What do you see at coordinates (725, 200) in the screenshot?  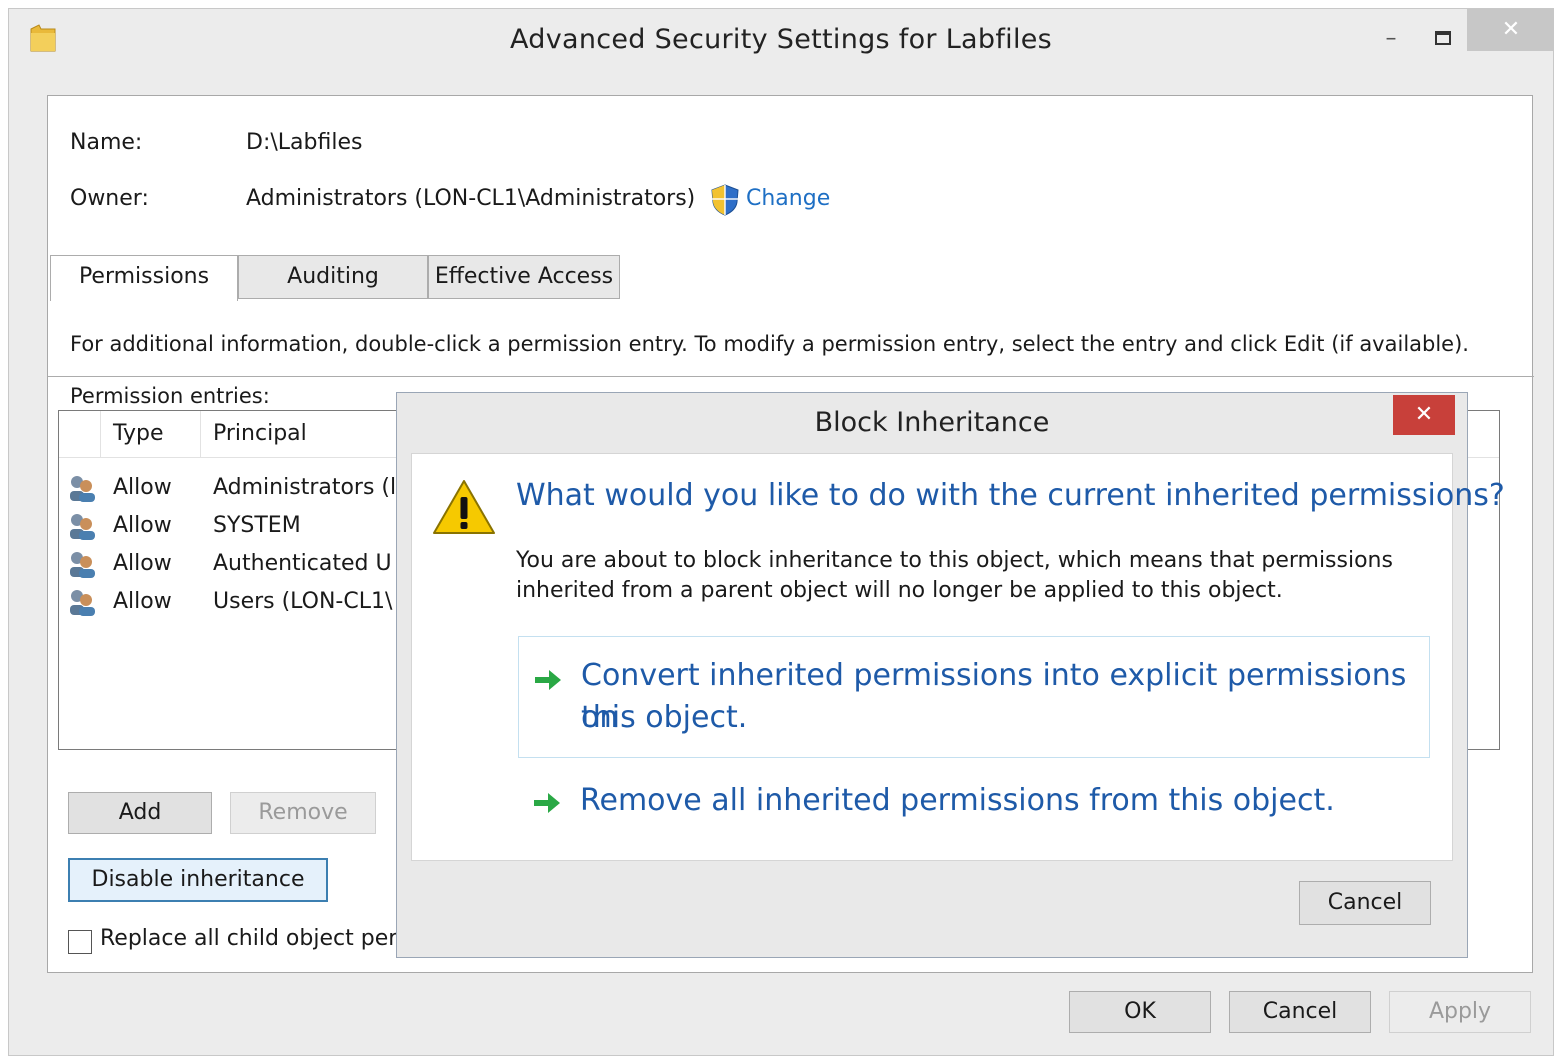 I see `uac-shield-icon` at bounding box center [725, 200].